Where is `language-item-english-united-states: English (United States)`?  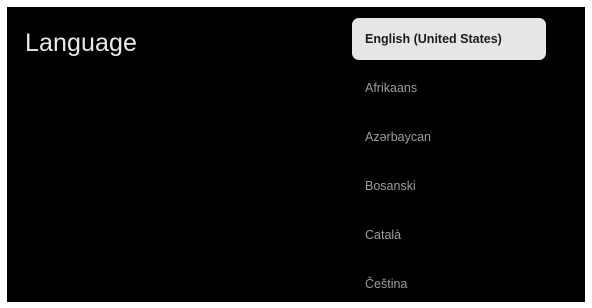 language-item-english-united-states: English (United States) is located at coordinates (449, 39).